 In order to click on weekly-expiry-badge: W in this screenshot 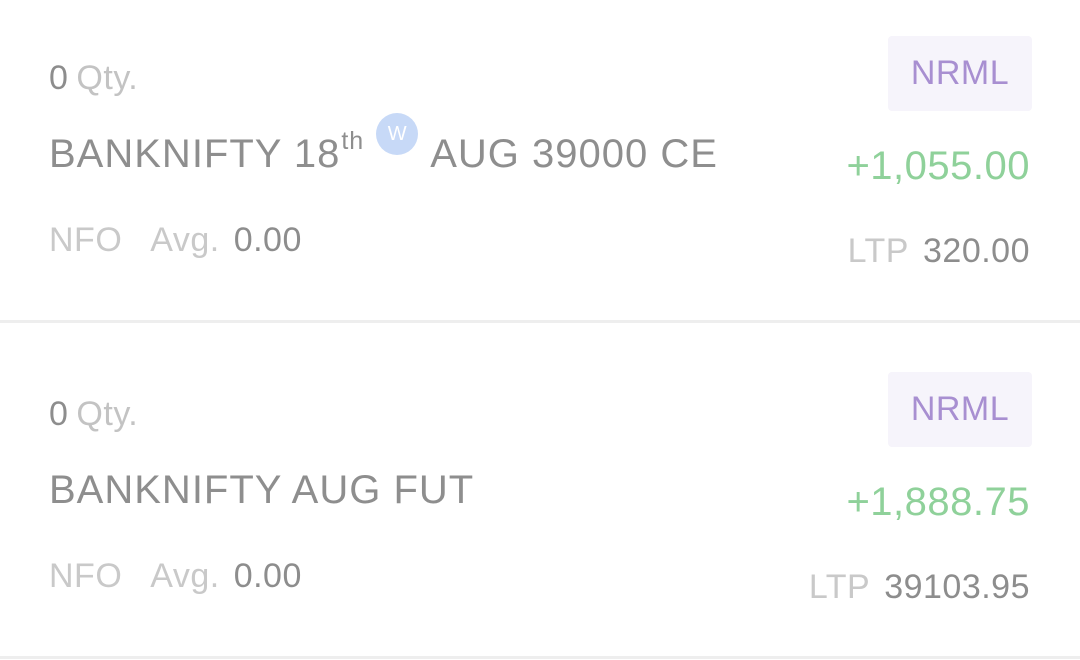, I will do `click(397, 134)`.